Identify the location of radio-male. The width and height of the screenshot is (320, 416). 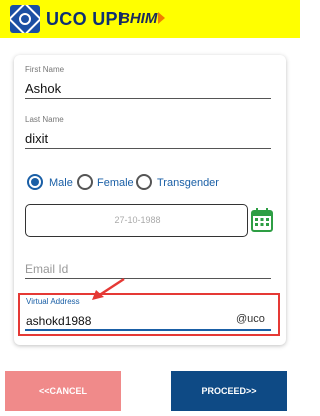
(35, 182).